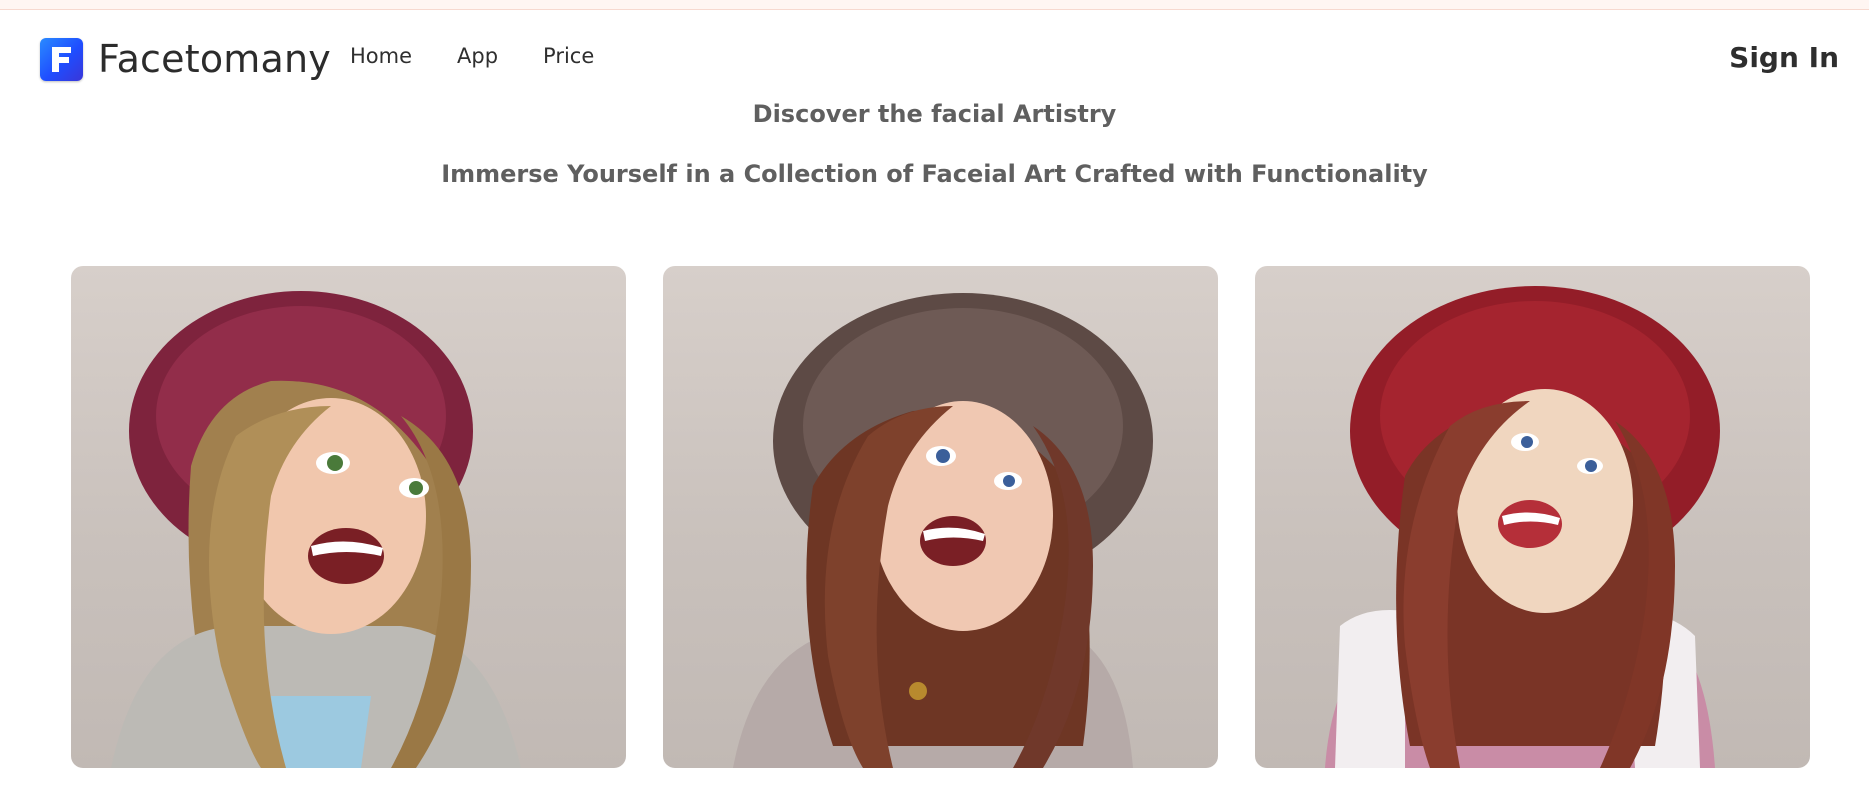  What do you see at coordinates (934, 5) in the screenshot?
I see `top-strip` at bounding box center [934, 5].